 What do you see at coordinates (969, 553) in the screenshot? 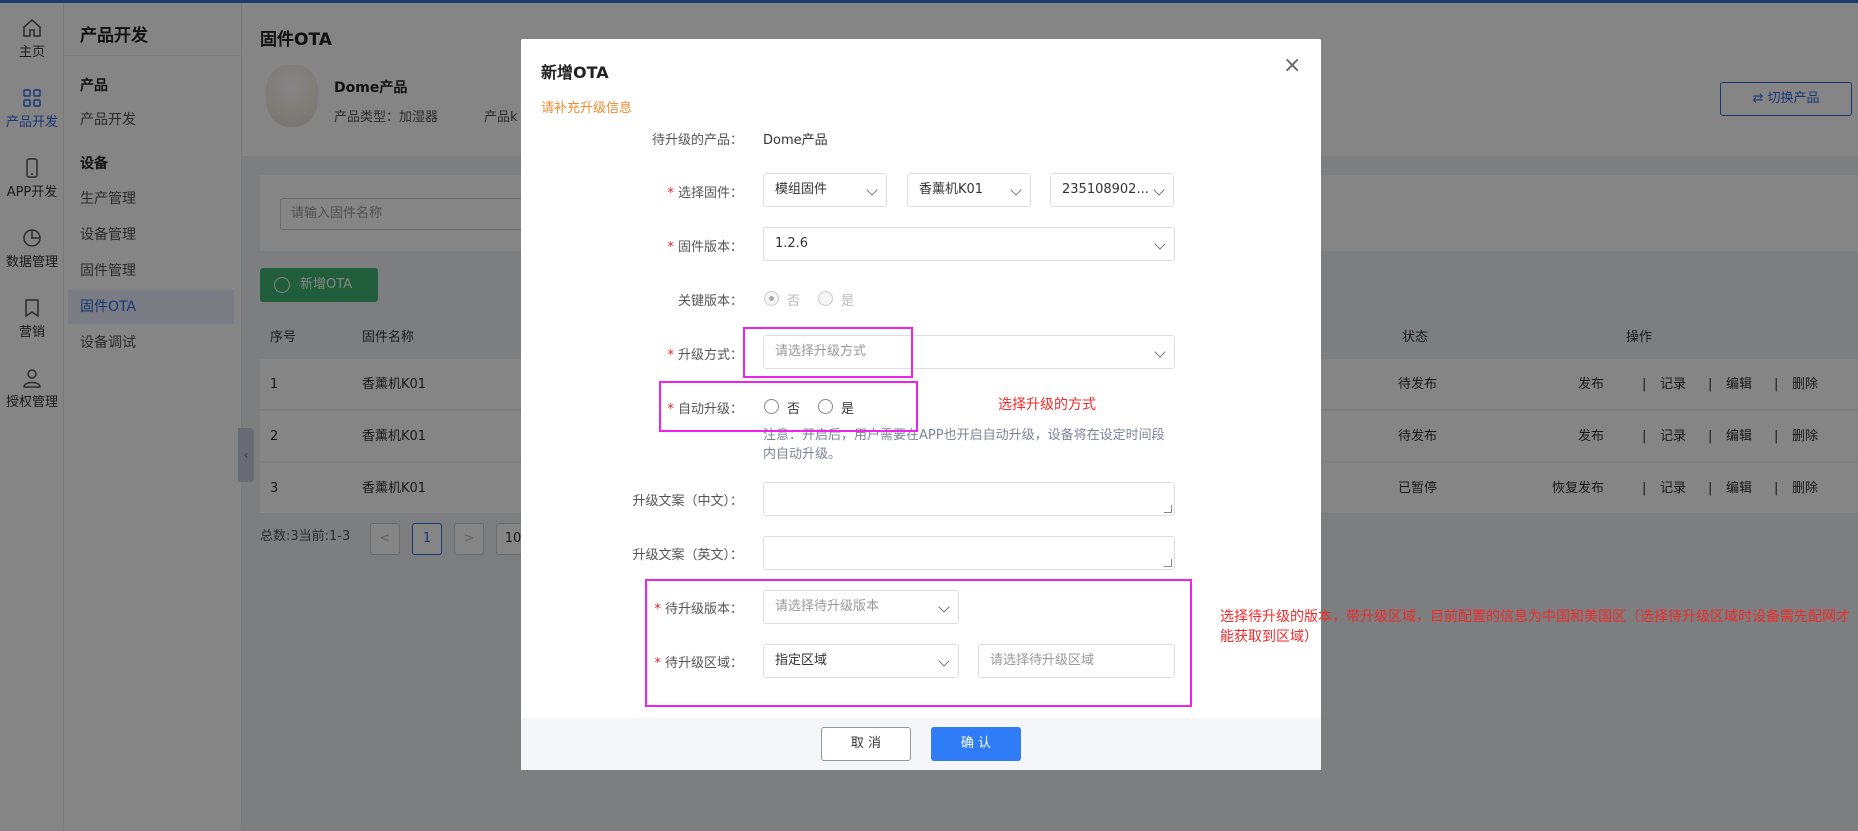
I see `upgrade-text-en-textarea` at bounding box center [969, 553].